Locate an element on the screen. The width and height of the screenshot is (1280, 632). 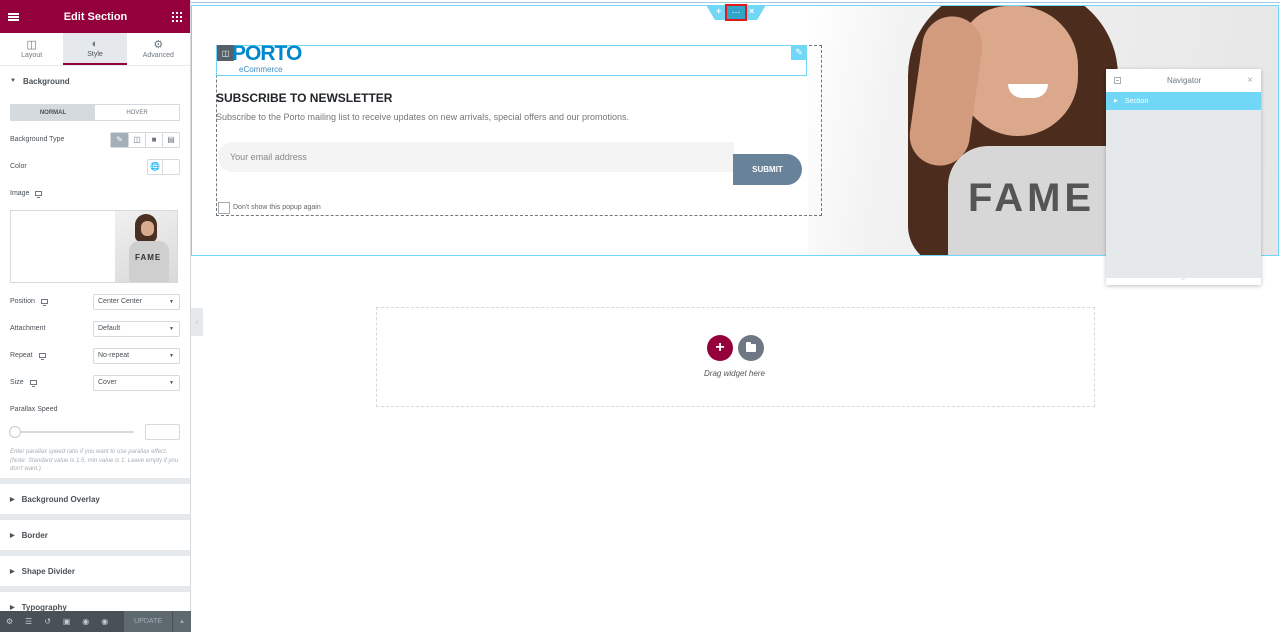
navigator-header: Navigator × is located at coordinates (1183, 80).